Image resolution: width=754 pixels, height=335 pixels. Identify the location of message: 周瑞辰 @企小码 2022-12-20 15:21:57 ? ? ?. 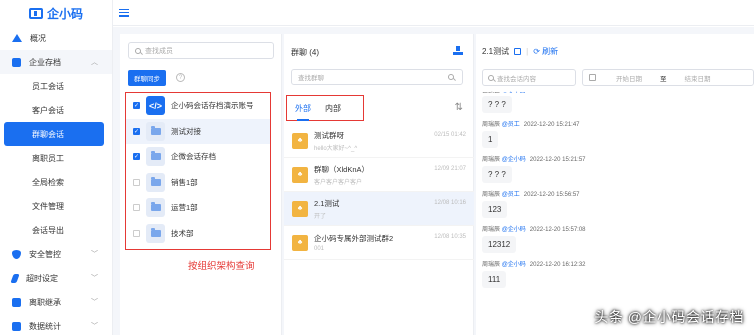
(616, 168).